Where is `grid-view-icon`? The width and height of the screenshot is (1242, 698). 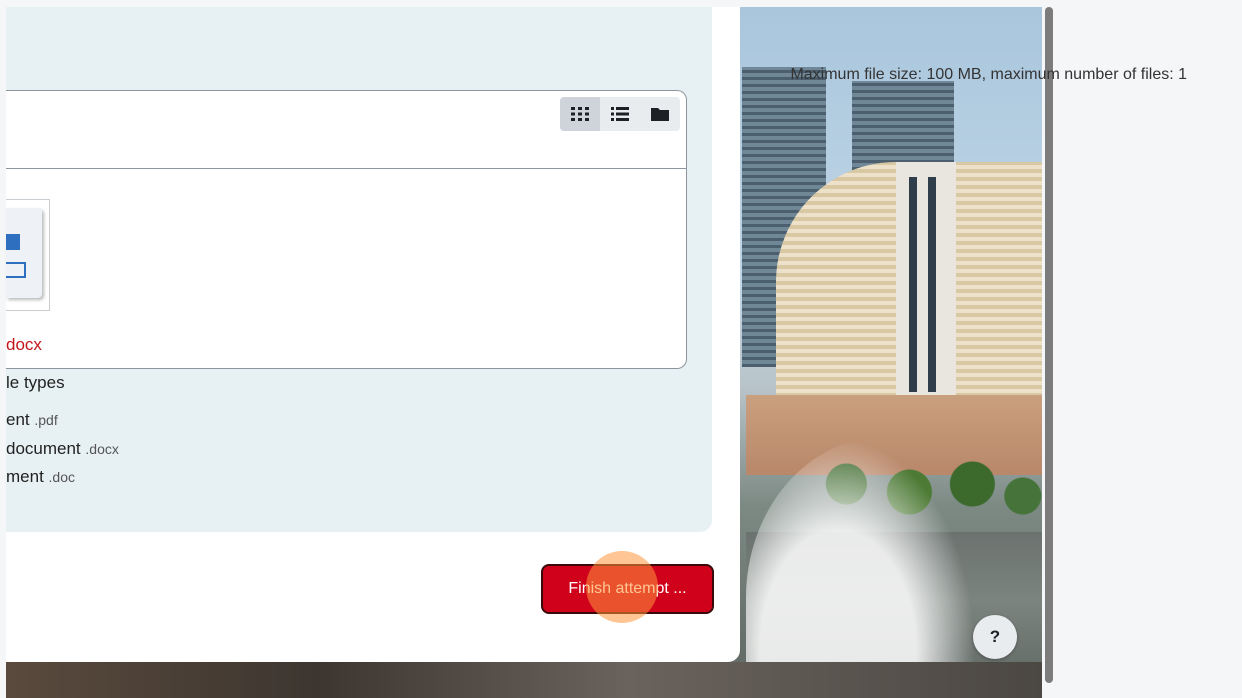 grid-view-icon is located at coordinates (580, 114).